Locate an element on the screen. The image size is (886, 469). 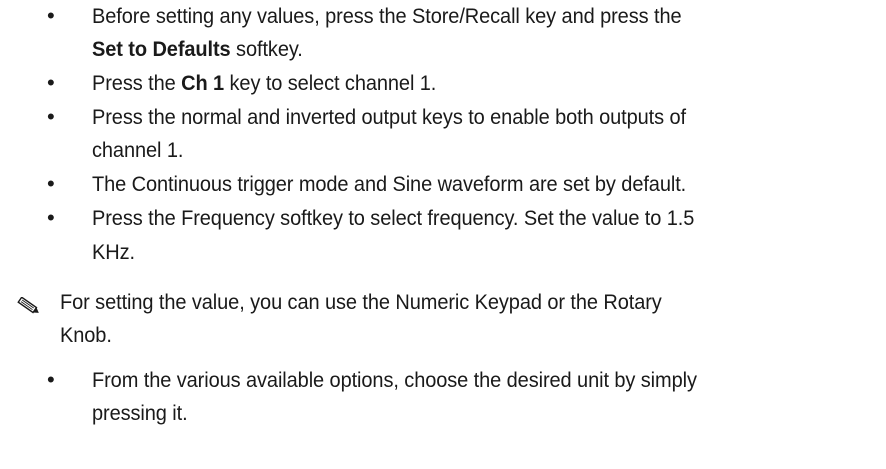
step-text: Press the is located at coordinates (137, 83).